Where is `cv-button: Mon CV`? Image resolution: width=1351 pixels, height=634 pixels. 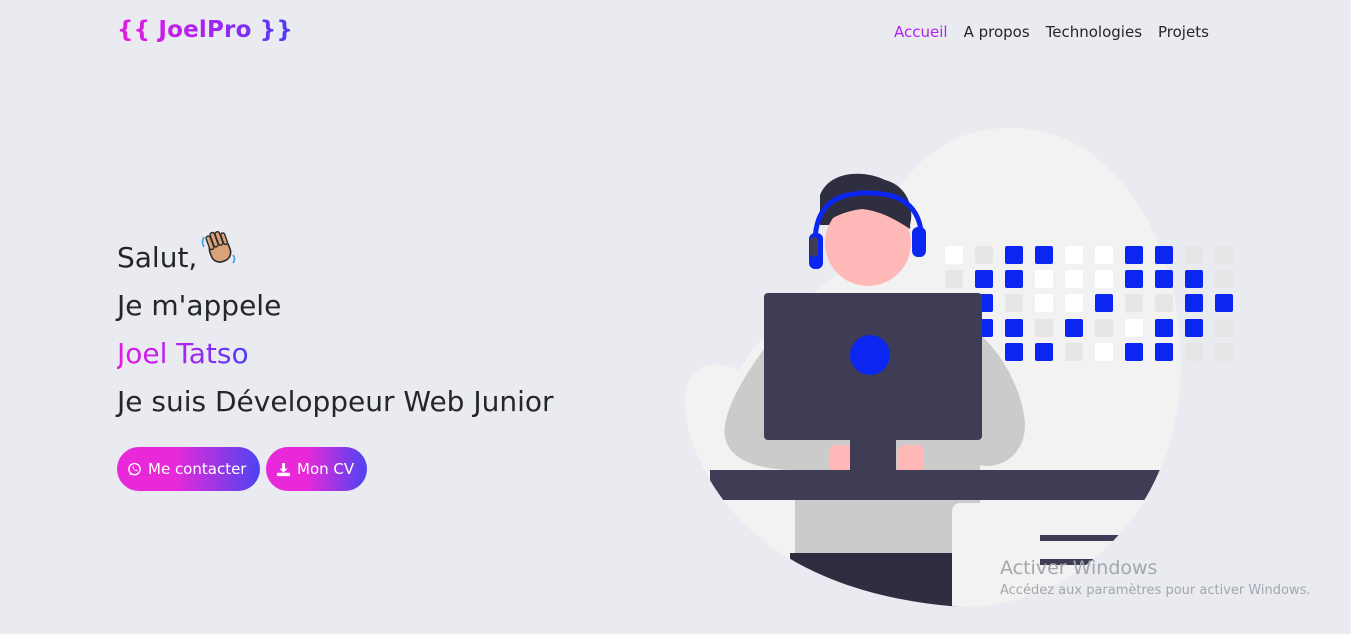
cv-button: Mon CV is located at coordinates (316, 469).